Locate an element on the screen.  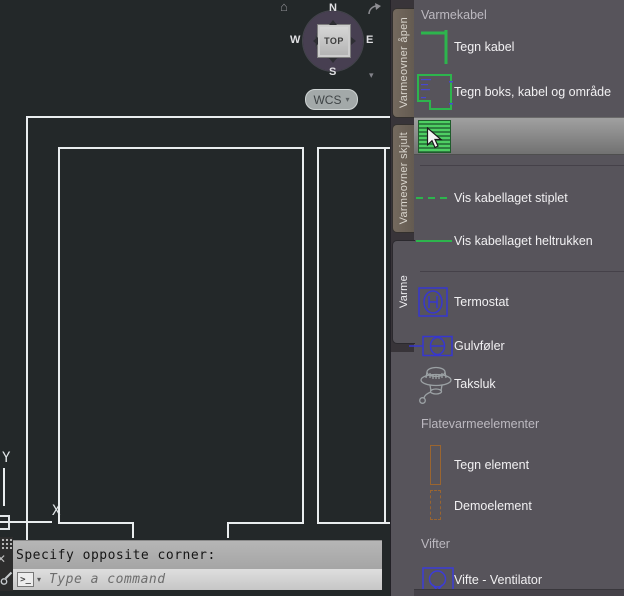
tool-label: Taksluk is located at coordinates (475, 384).